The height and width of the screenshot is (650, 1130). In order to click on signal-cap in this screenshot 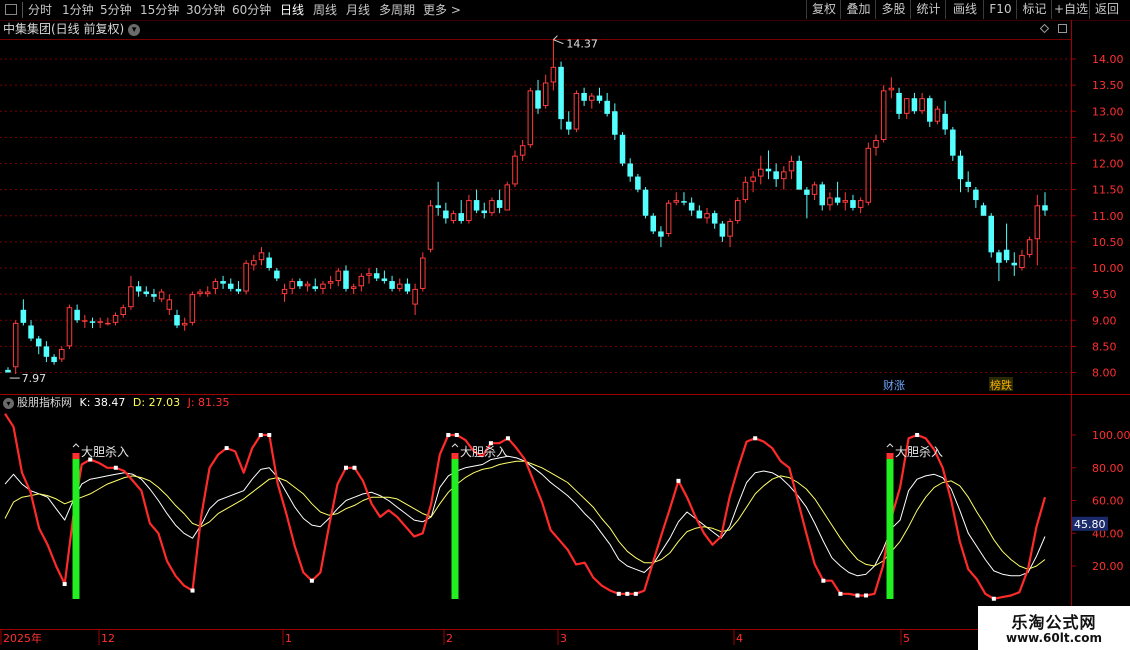, I will do `click(455, 456)`.